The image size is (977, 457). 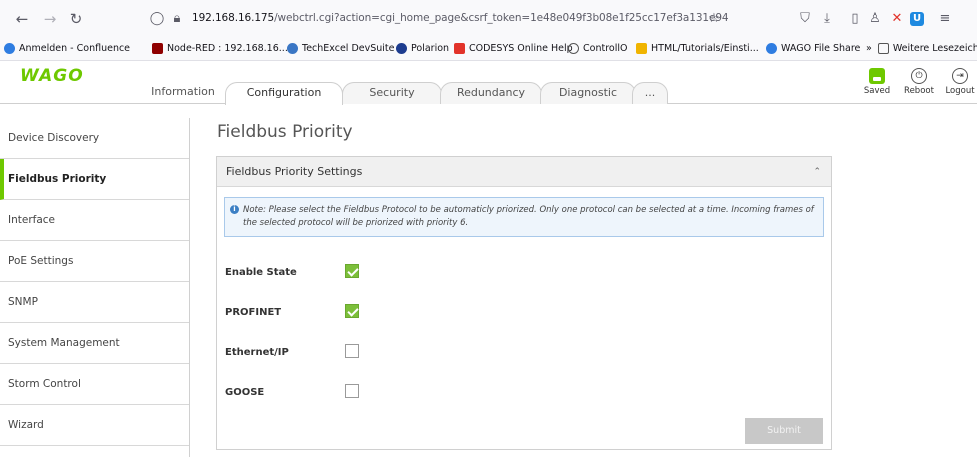 I want to click on confluence-icon, so click(x=9, y=48).